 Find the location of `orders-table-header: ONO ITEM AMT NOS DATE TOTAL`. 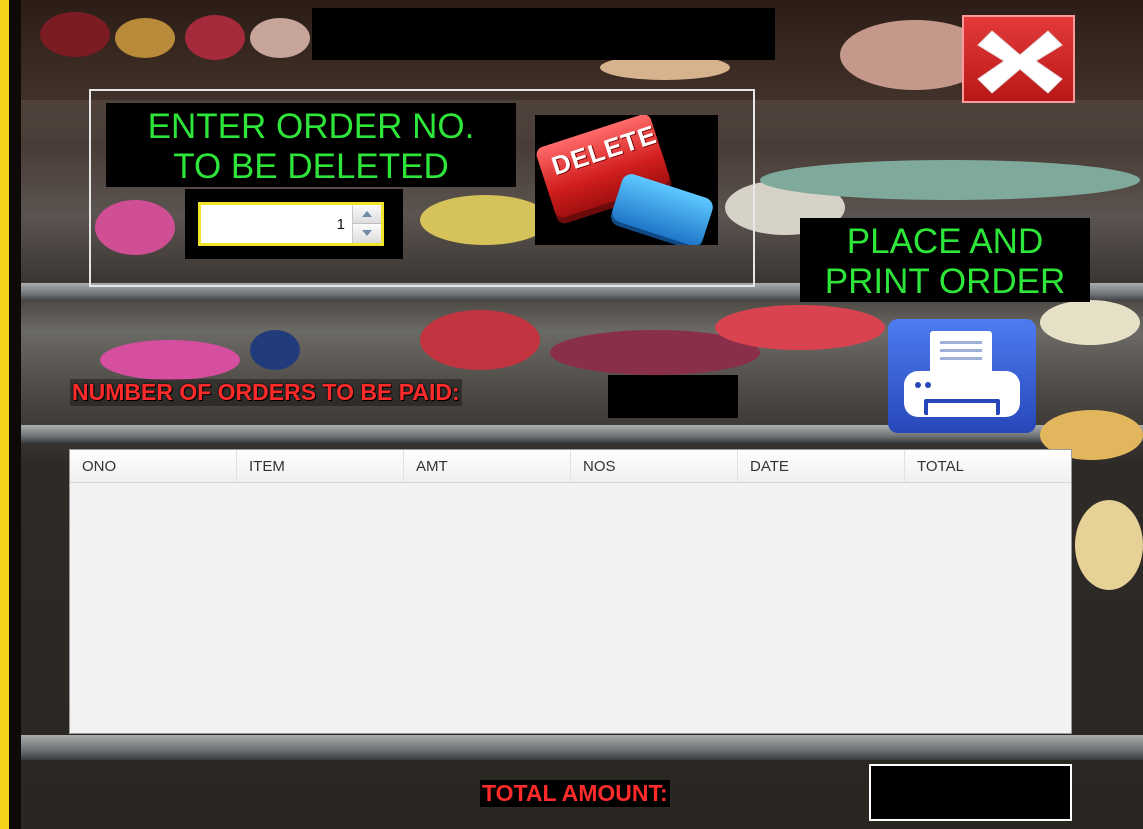

orders-table-header: ONO ITEM AMT NOS DATE TOTAL is located at coordinates (570, 466).